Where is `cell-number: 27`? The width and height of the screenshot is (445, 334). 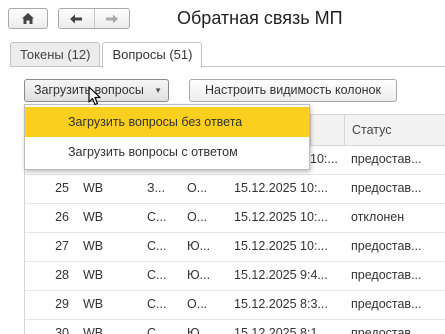
cell-number: 27 is located at coordinates (62, 246).